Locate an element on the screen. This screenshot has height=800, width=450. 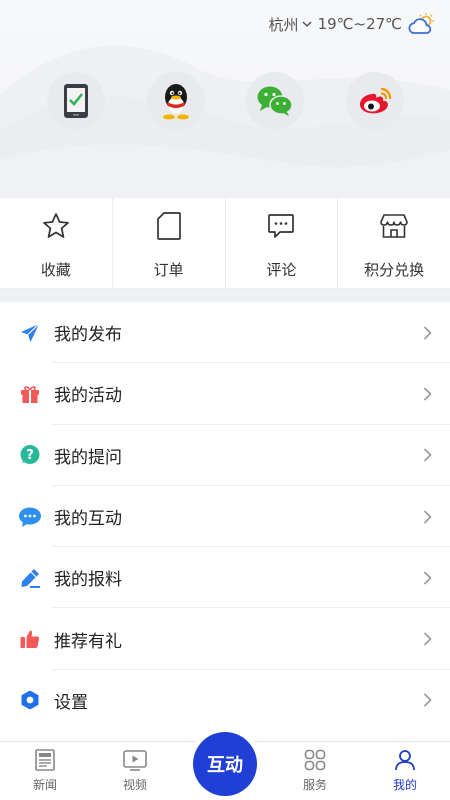
quick-action-label: 评论 is located at coordinates (281, 270).